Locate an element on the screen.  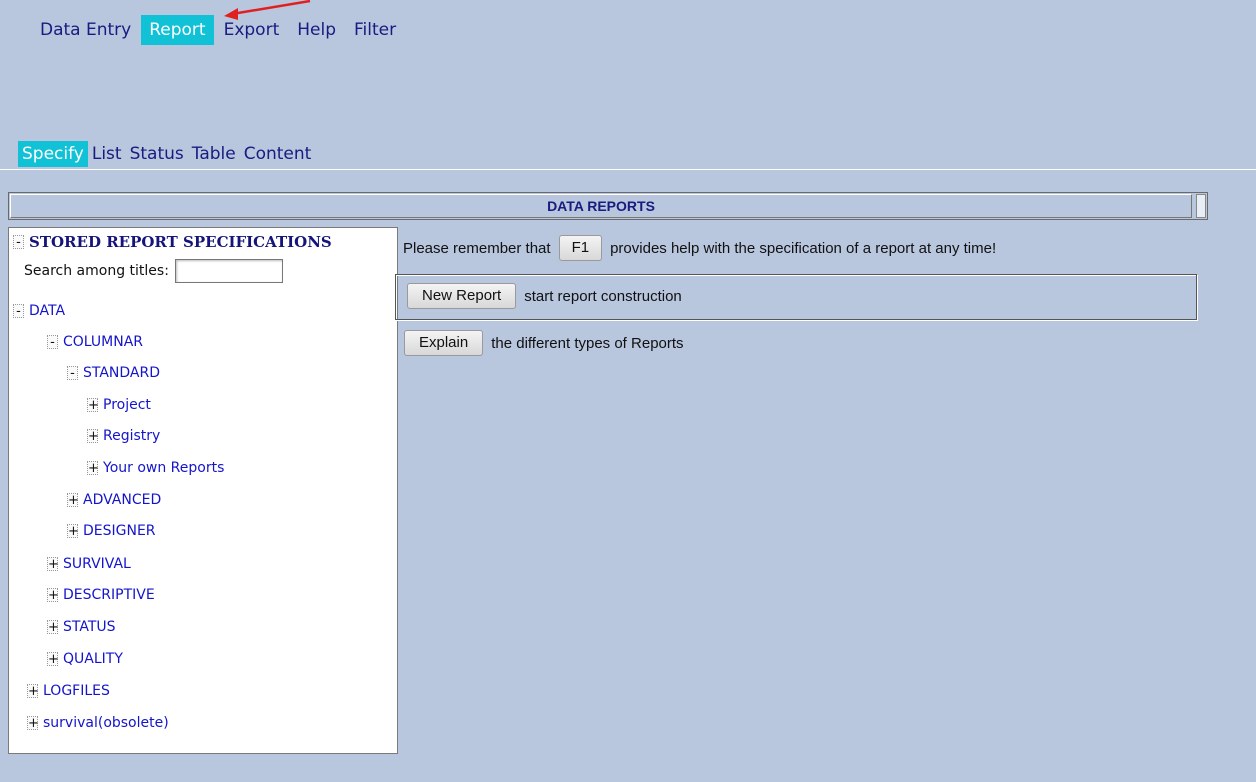
menu-data-entry: Data Entry is located at coordinates (85, 30).